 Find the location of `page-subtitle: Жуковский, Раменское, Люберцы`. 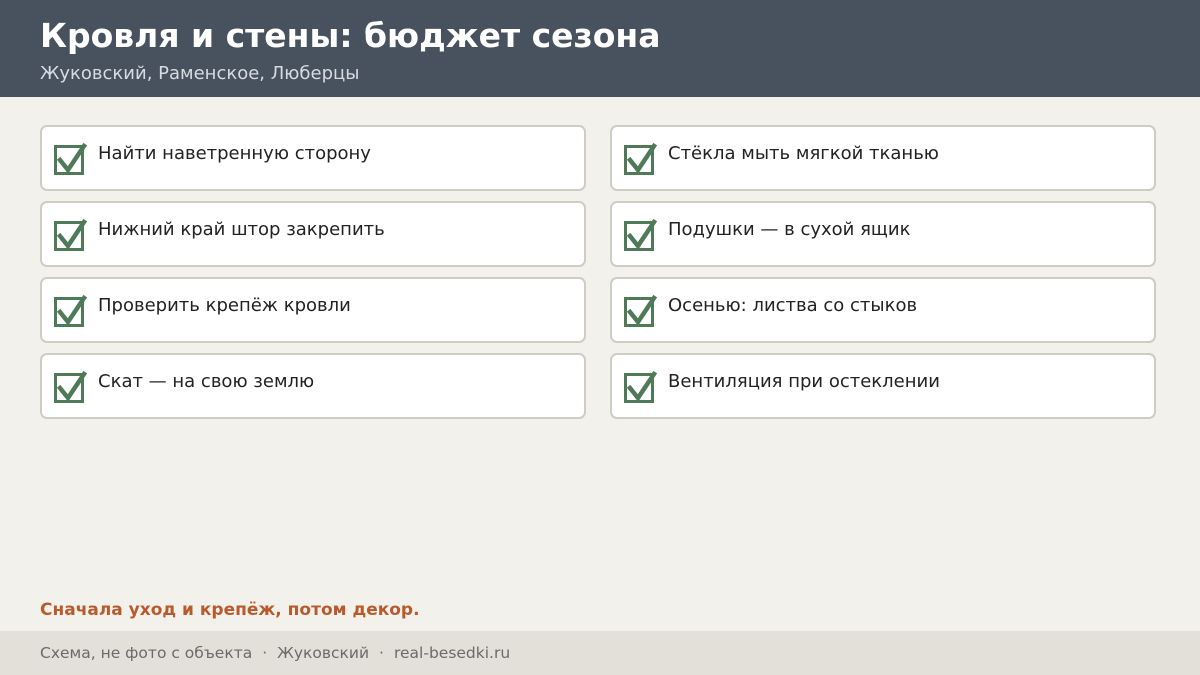

page-subtitle: Жуковский, Раменское, Люберцы is located at coordinates (200, 73).